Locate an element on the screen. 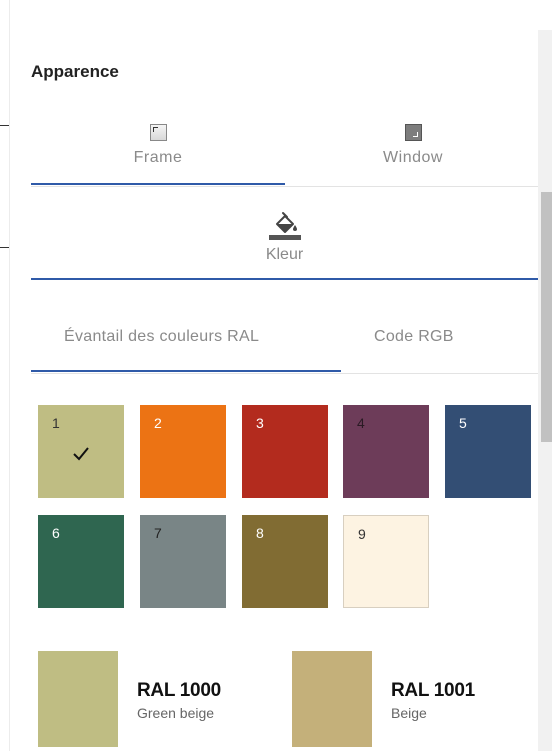  color-swatch: 1 is located at coordinates (81, 451).